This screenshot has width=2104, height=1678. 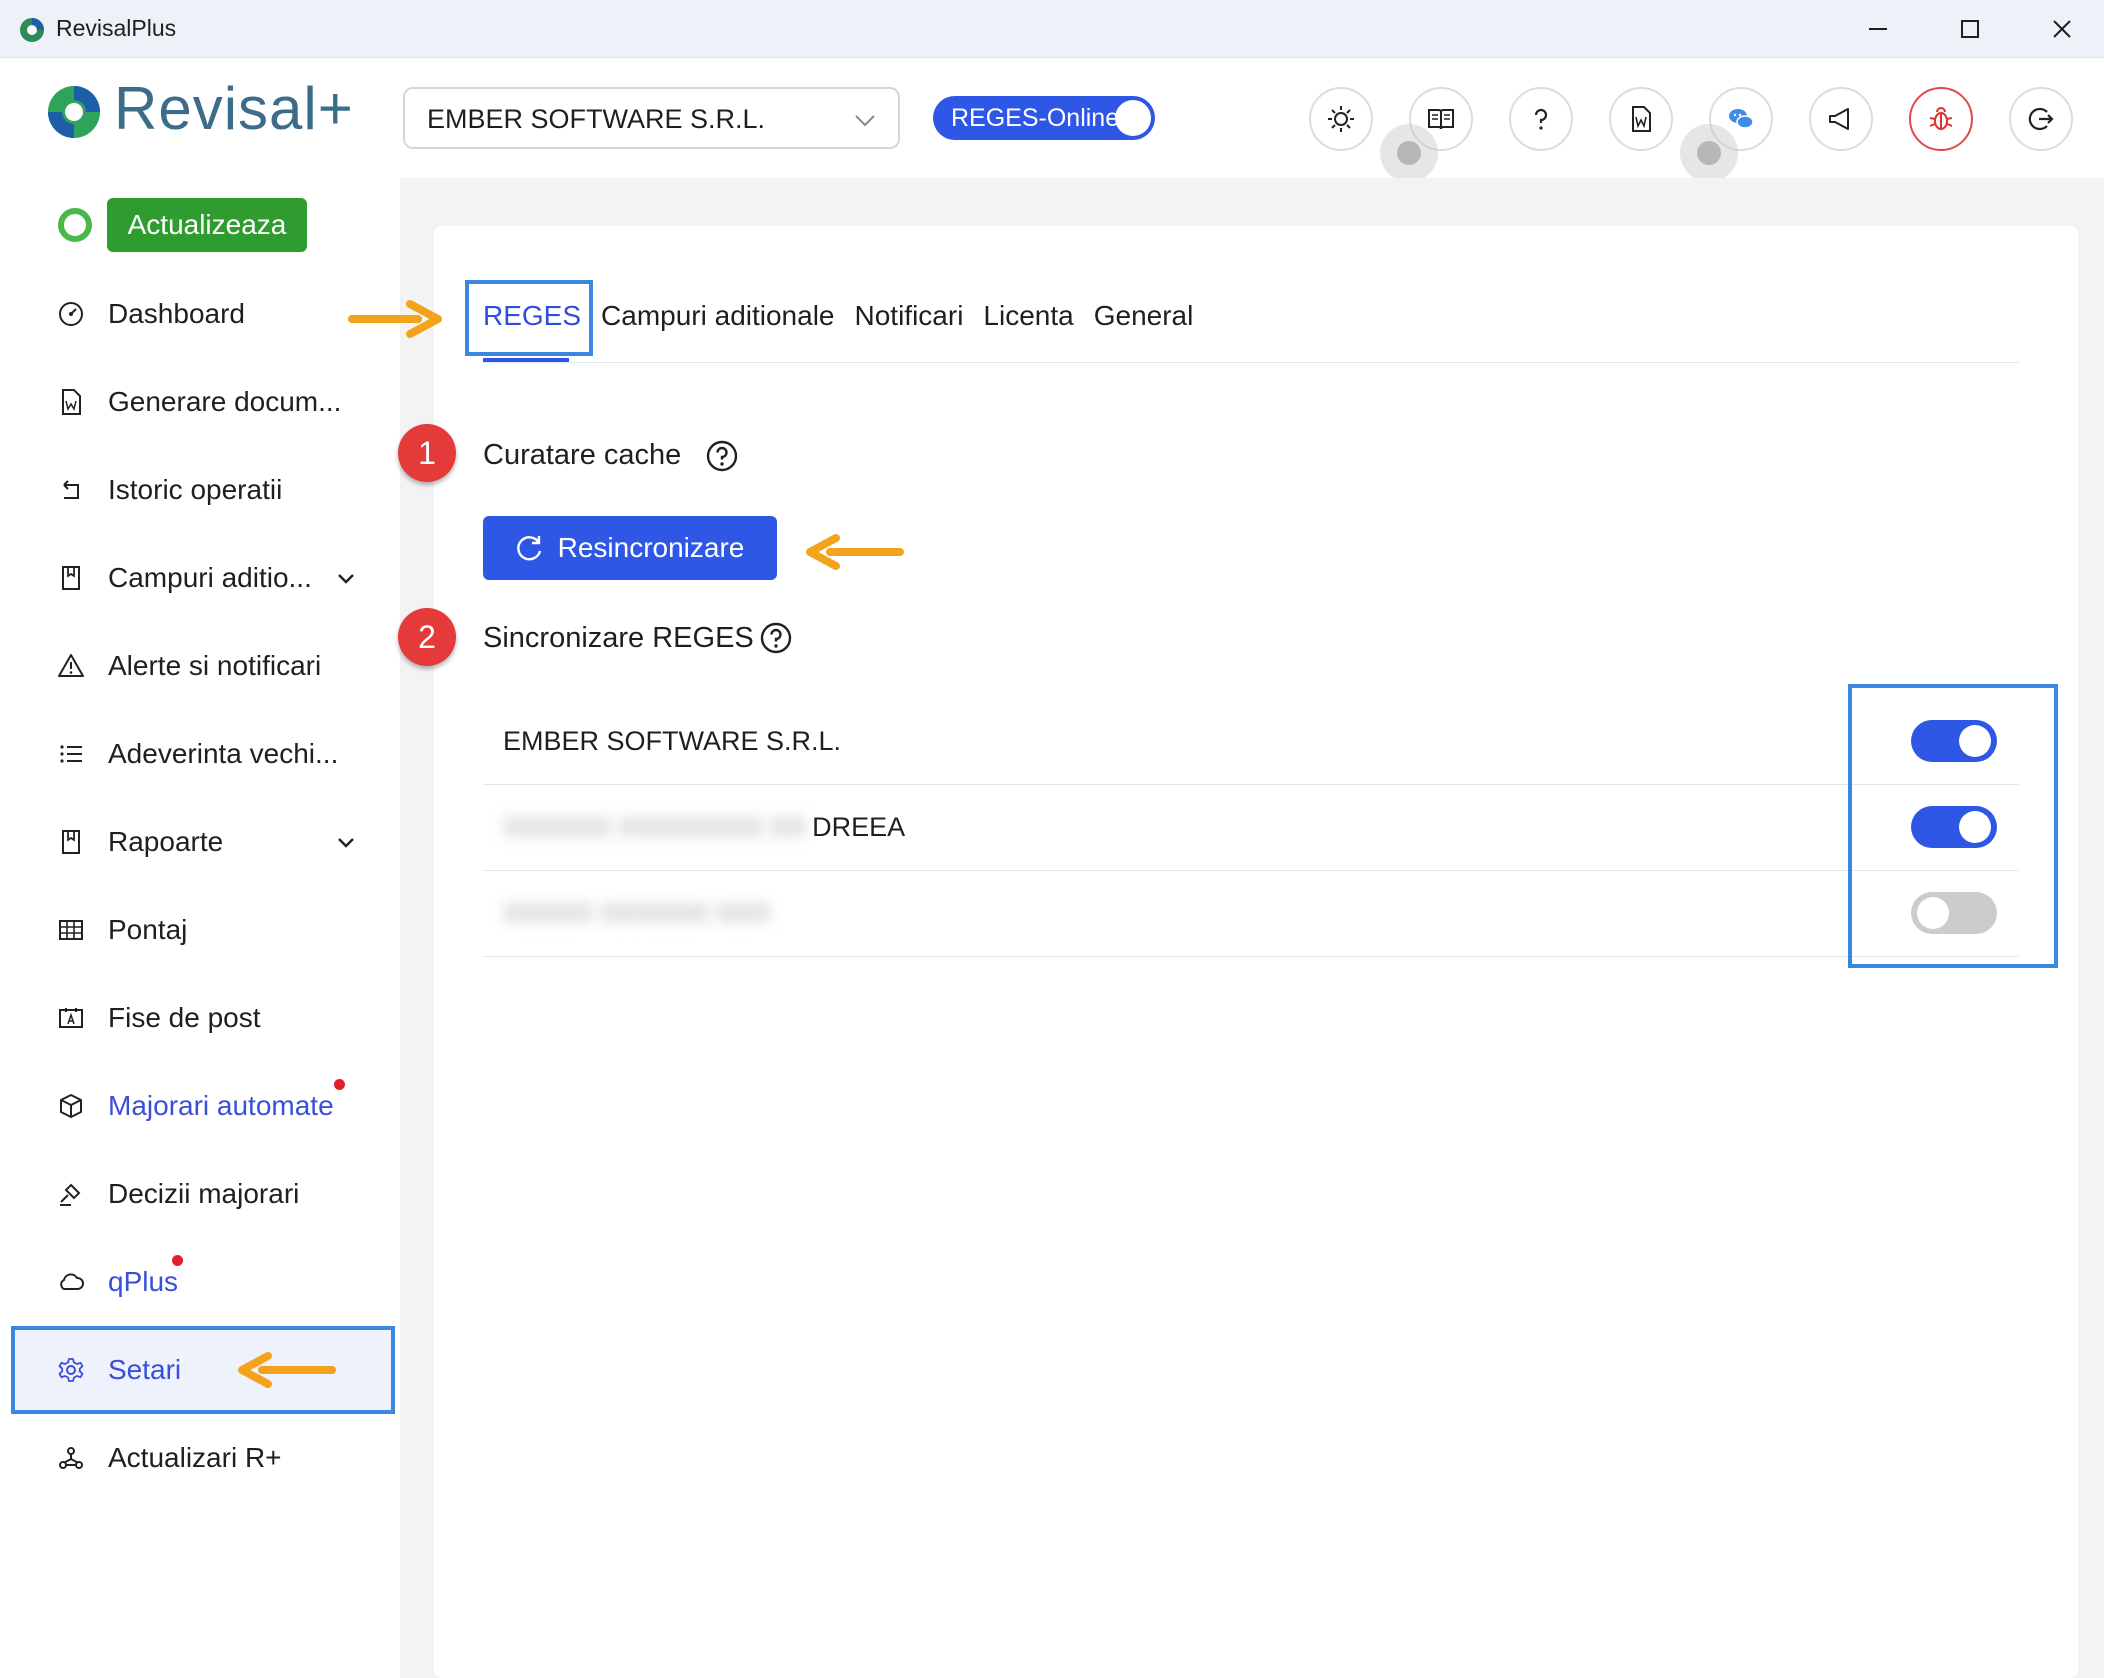 I want to click on company-select-value: EMBER SOFTWARE S.R.L., so click(x=596, y=119).